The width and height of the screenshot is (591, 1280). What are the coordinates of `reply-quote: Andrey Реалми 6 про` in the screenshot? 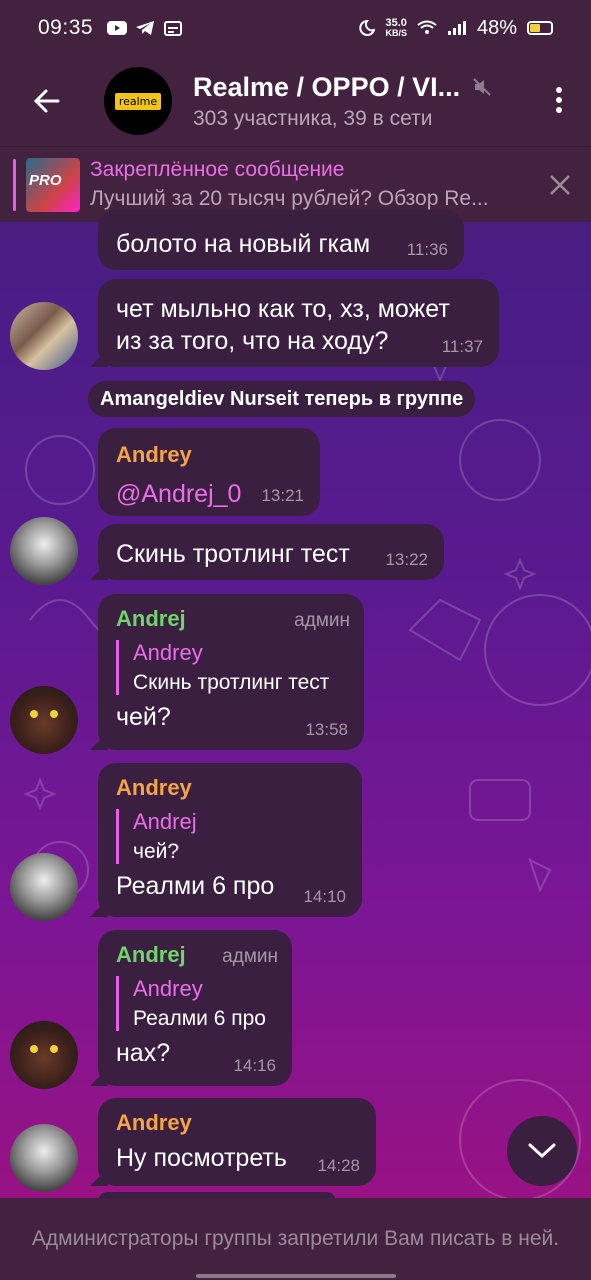 It's located at (195, 1003).